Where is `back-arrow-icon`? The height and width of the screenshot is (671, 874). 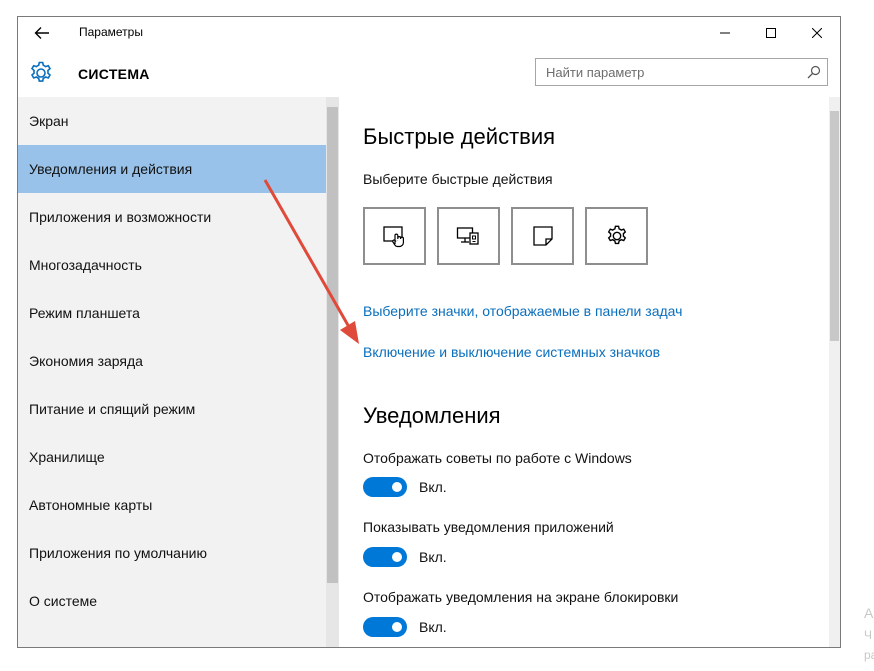 back-arrow-icon is located at coordinates (41, 33).